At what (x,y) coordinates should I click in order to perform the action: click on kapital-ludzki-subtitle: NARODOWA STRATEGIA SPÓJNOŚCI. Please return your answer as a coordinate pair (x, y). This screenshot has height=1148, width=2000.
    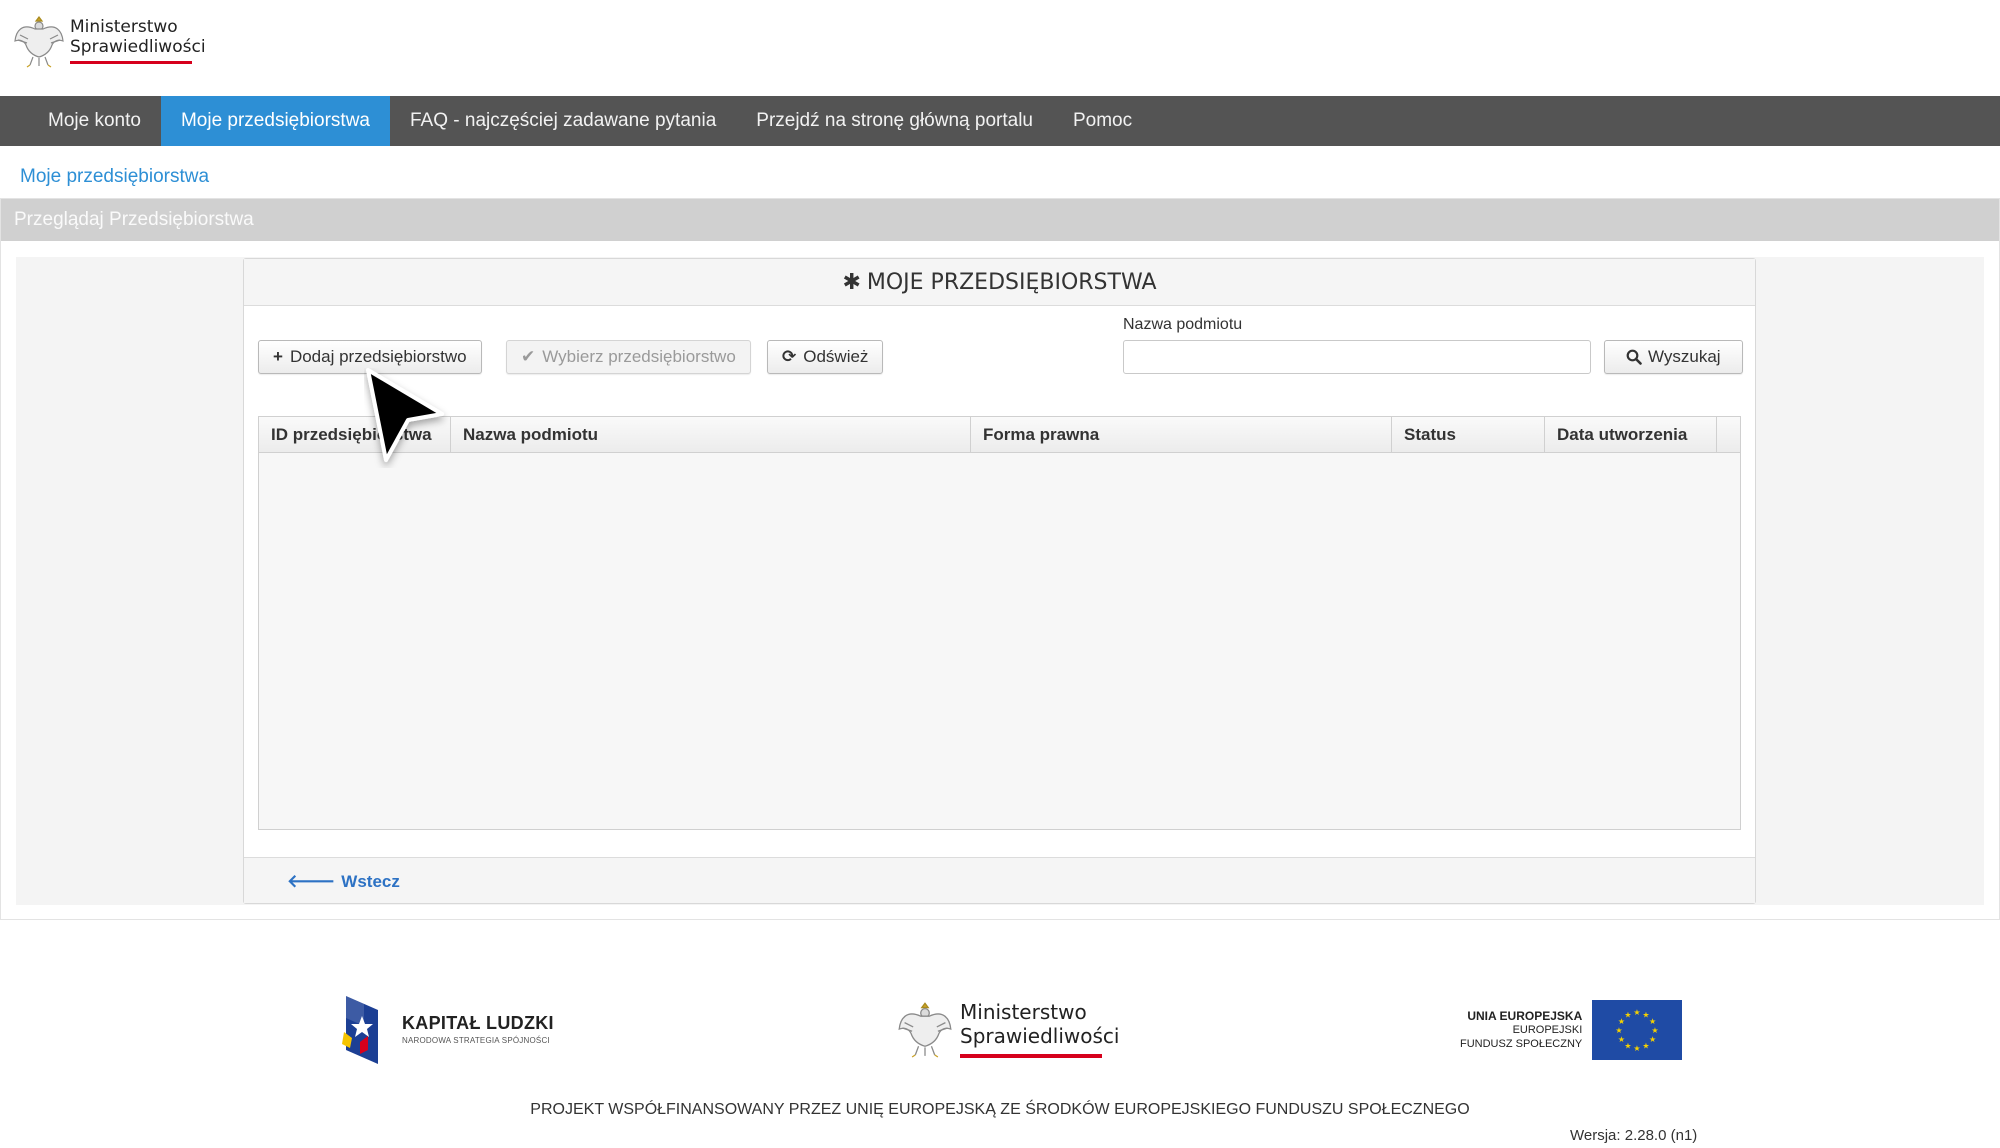
    Looking at the image, I should click on (476, 1040).